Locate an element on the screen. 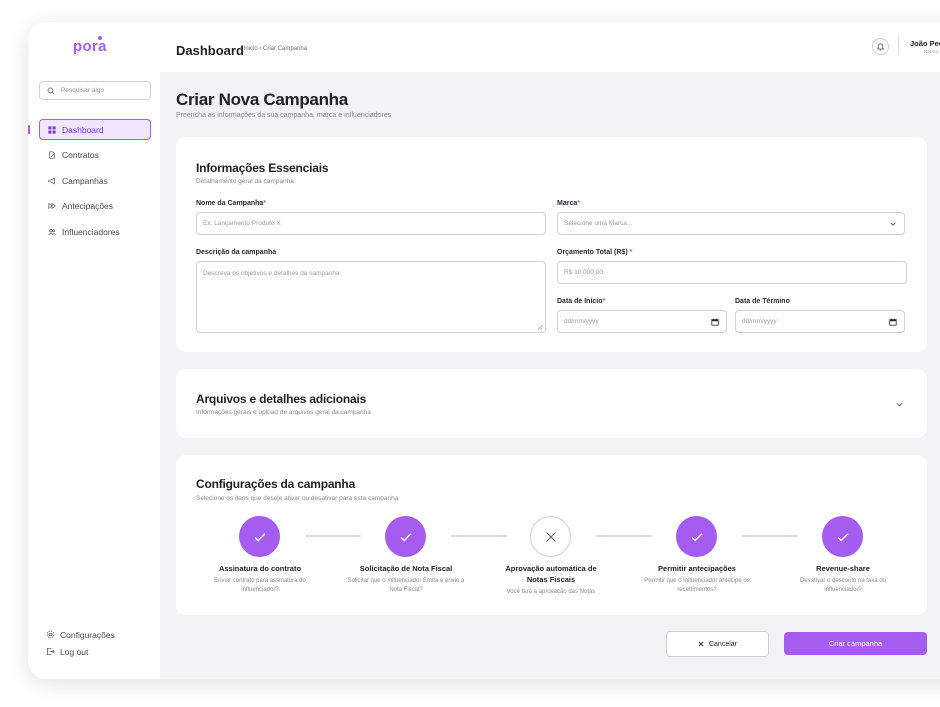 The image size is (940, 707). end-date-placeholder: dd/mm/yyyy is located at coordinates (759, 321).